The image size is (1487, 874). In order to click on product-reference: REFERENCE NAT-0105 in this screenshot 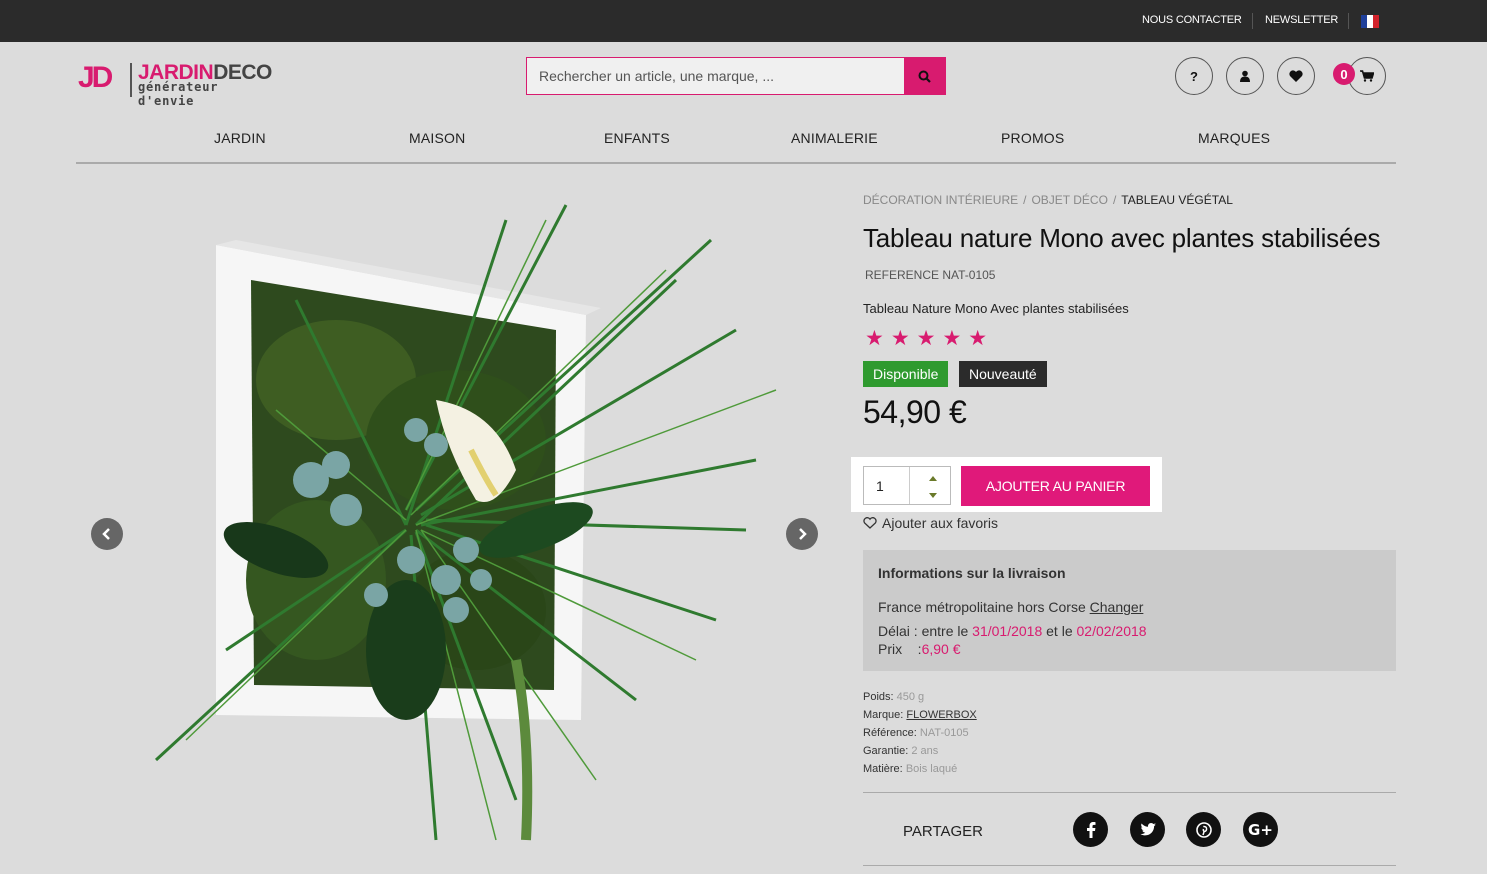, I will do `click(930, 275)`.